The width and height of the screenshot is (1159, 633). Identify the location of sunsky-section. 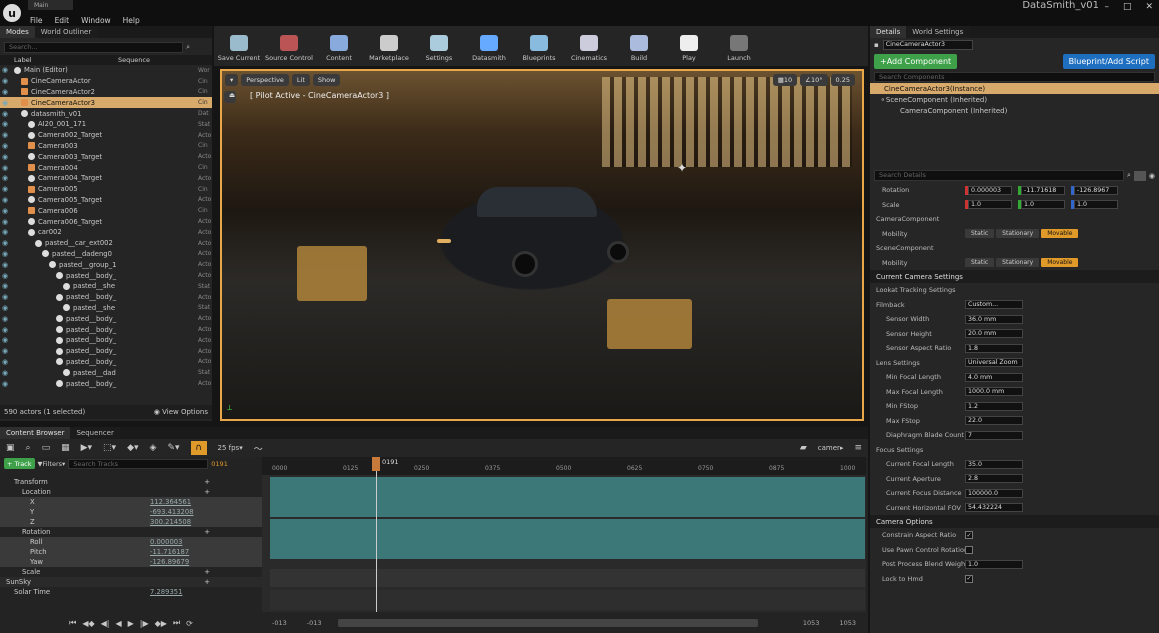
(567, 578).